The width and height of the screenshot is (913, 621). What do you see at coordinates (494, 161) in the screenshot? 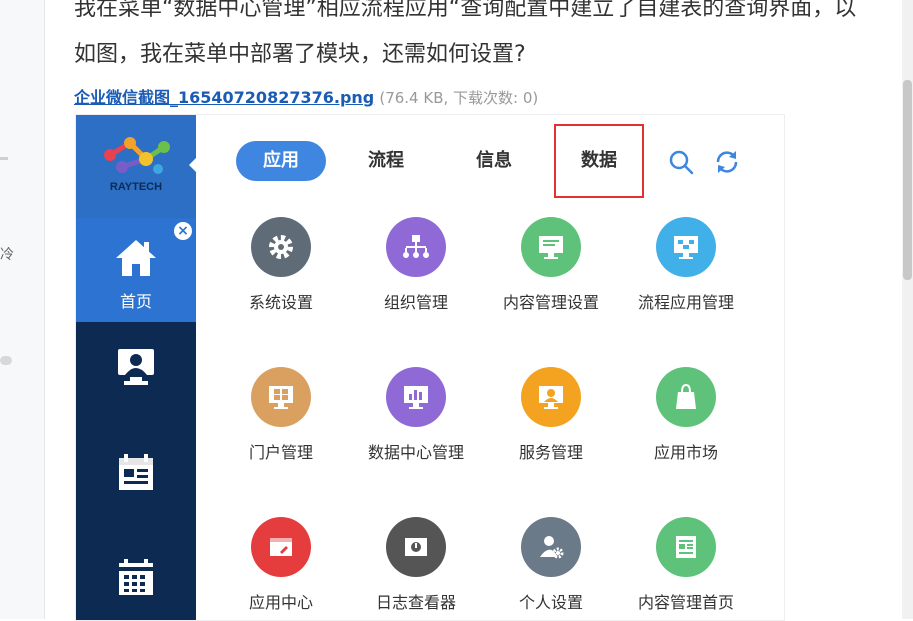
I see `tab-info: 信息` at bounding box center [494, 161].